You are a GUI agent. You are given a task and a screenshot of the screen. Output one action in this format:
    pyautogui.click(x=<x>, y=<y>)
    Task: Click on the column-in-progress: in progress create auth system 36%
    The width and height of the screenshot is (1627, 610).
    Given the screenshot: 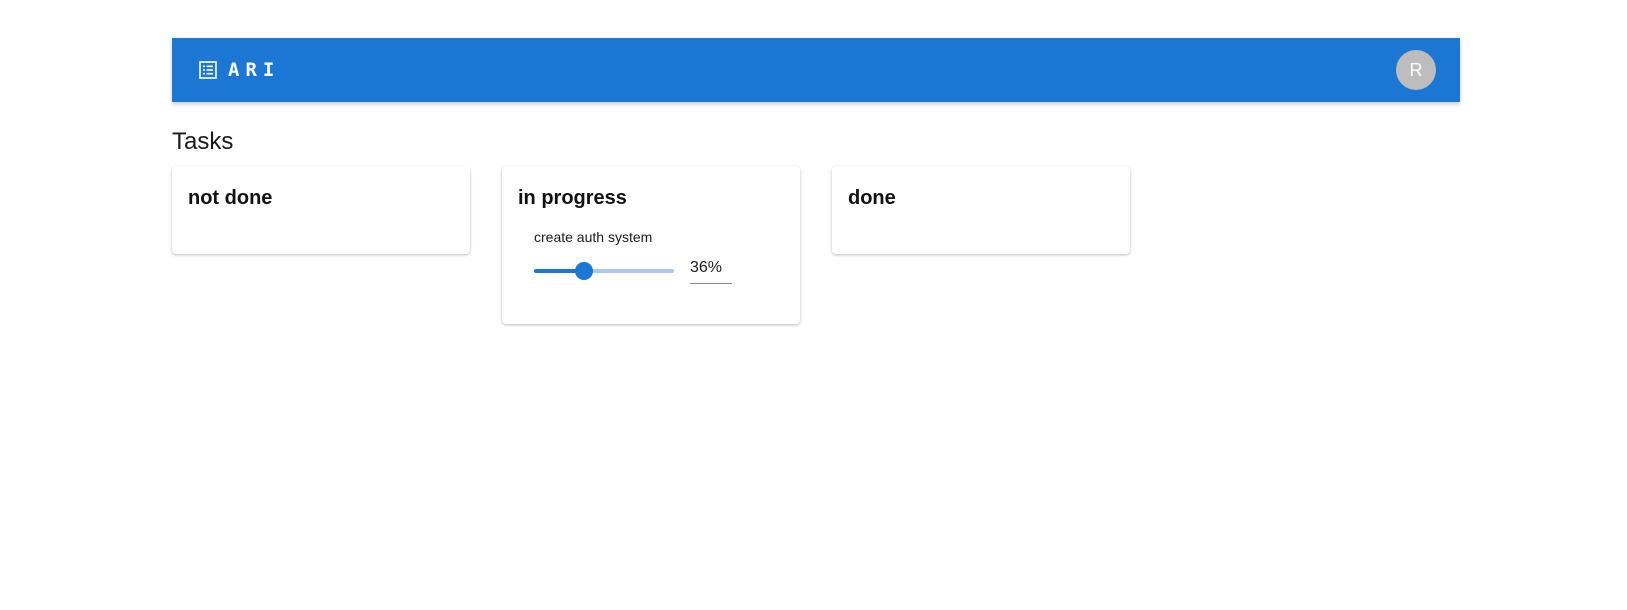 What is the action you would take?
    pyautogui.click(x=651, y=245)
    